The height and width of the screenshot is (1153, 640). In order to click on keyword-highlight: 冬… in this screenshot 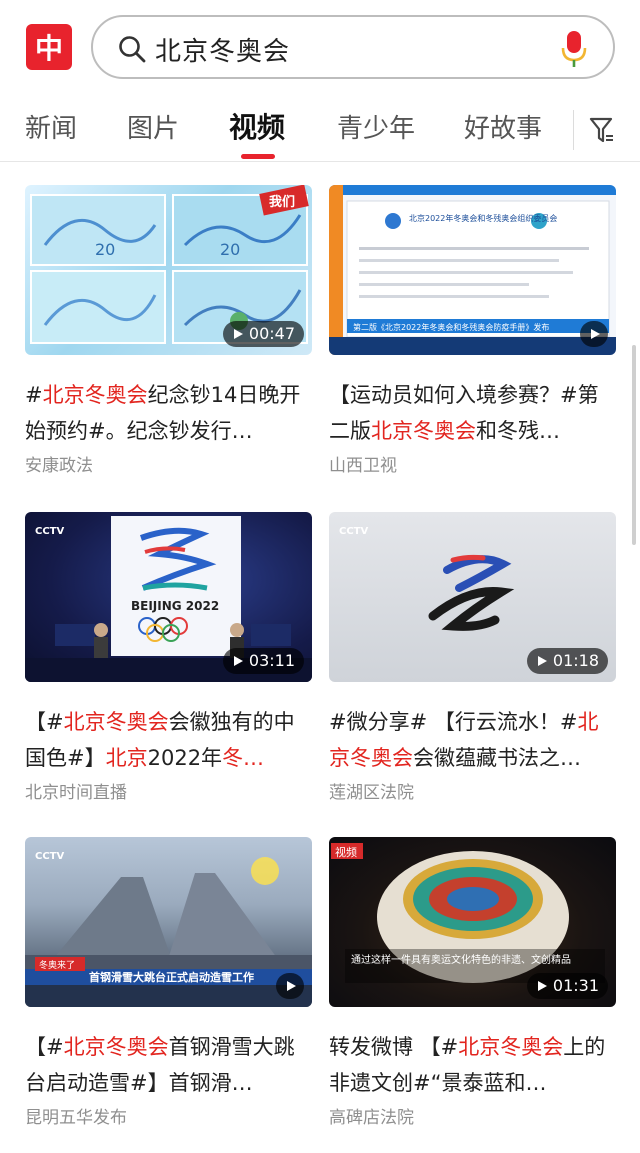, I will do `click(243, 758)`.